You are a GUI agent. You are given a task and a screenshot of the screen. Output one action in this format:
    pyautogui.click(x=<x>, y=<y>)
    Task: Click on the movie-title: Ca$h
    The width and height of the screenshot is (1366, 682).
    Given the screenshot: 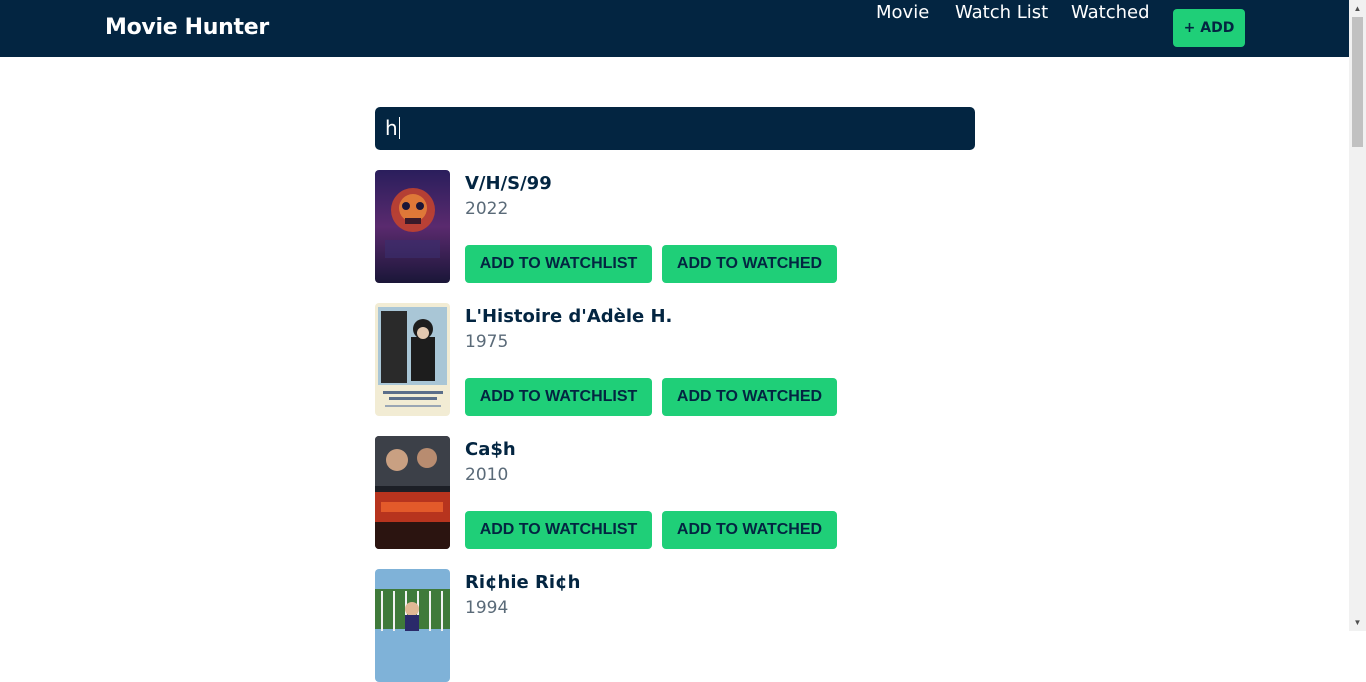 What is the action you would take?
    pyautogui.click(x=490, y=450)
    